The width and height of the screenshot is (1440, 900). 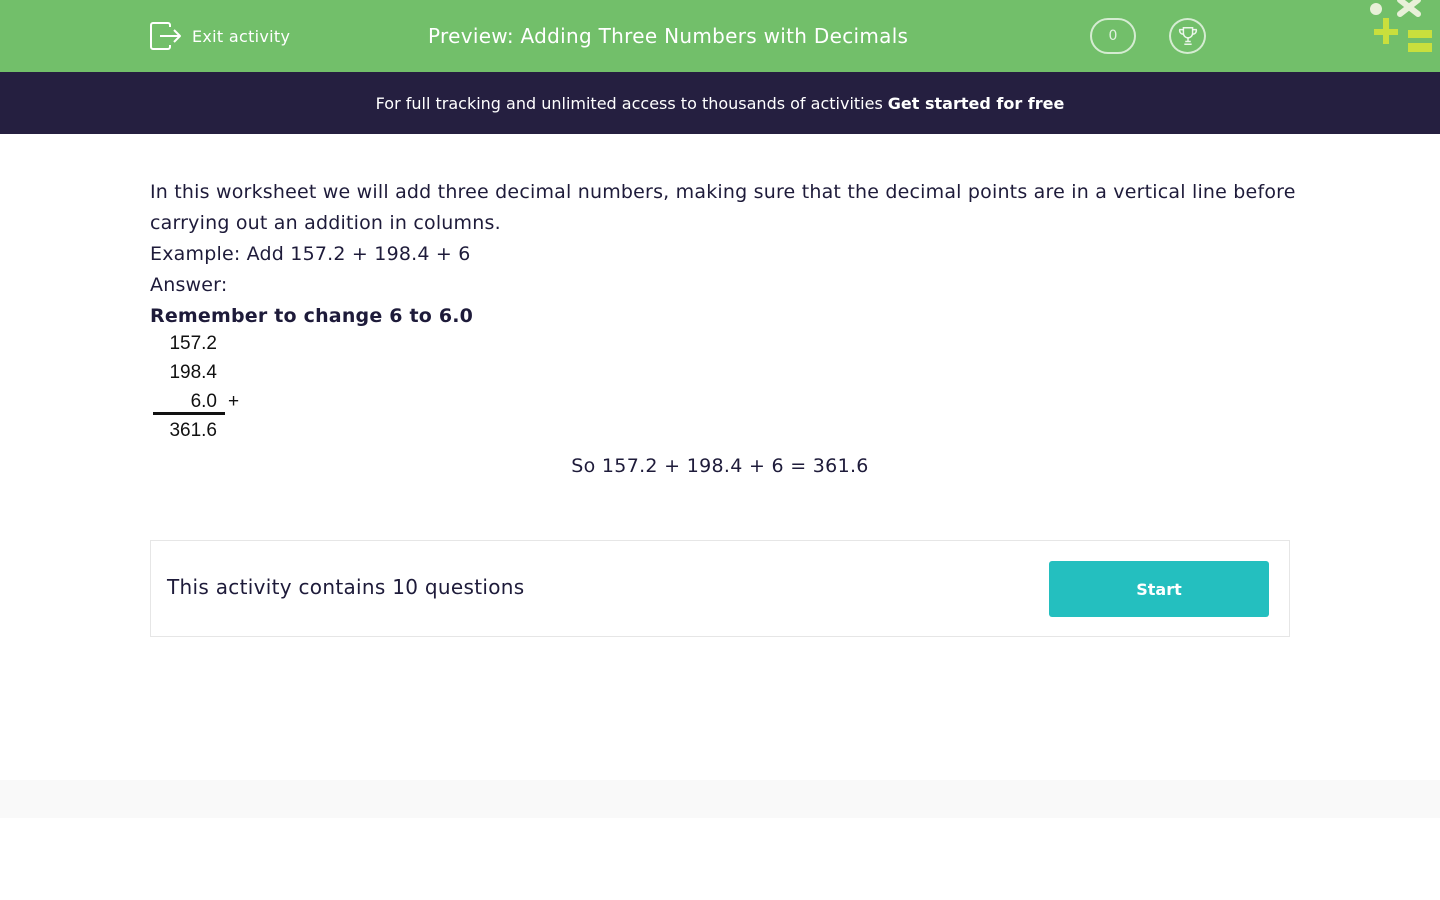 What do you see at coordinates (310, 254) in the screenshot?
I see `example-text: Example: Add 157.2 + 198.4 + 6` at bounding box center [310, 254].